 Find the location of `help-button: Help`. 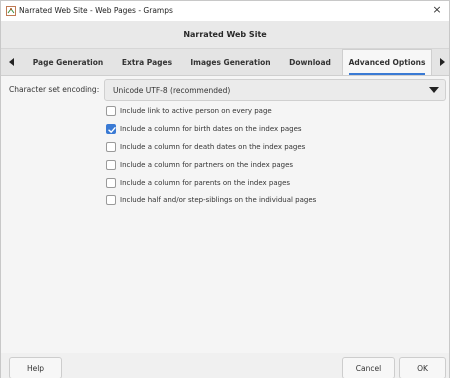

help-button: Help is located at coordinates (35, 367).